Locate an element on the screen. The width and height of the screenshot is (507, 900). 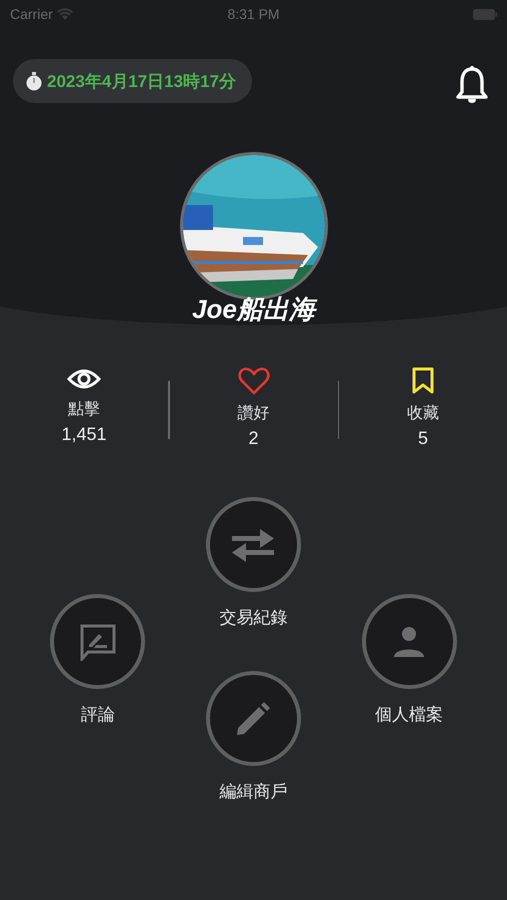
stat-value: 1,451 is located at coordinates (84, 434).